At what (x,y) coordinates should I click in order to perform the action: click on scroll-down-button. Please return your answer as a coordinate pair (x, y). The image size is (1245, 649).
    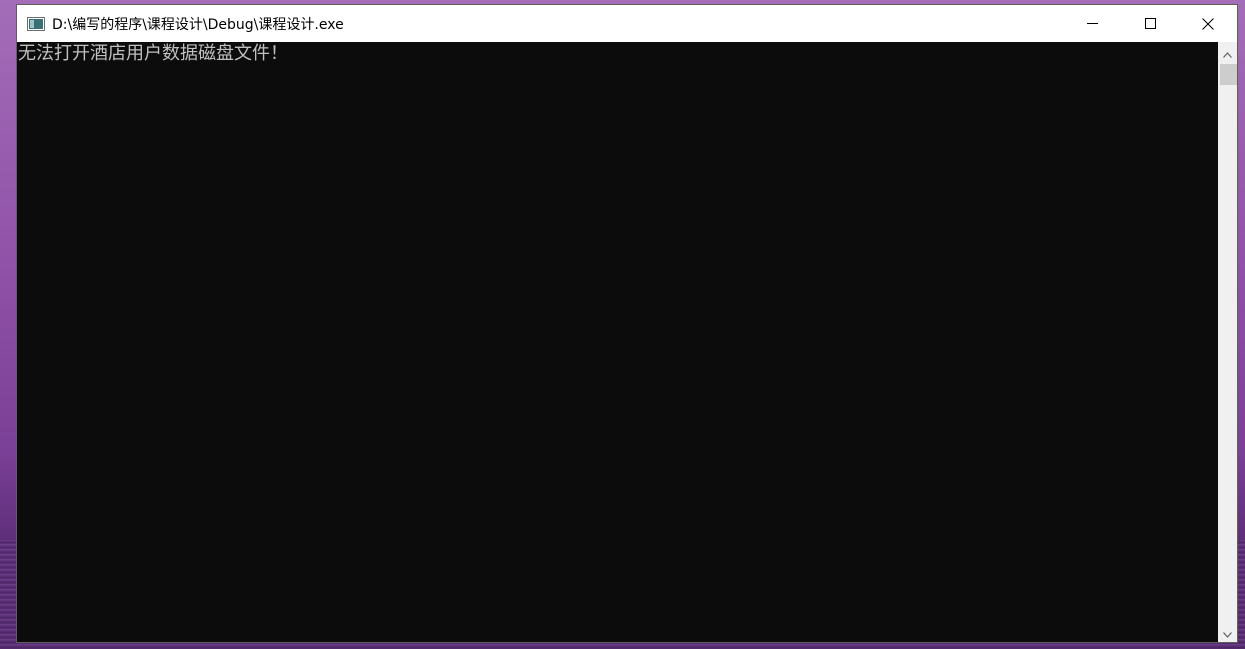
    Looking at the image, I should click on (1227, 632).